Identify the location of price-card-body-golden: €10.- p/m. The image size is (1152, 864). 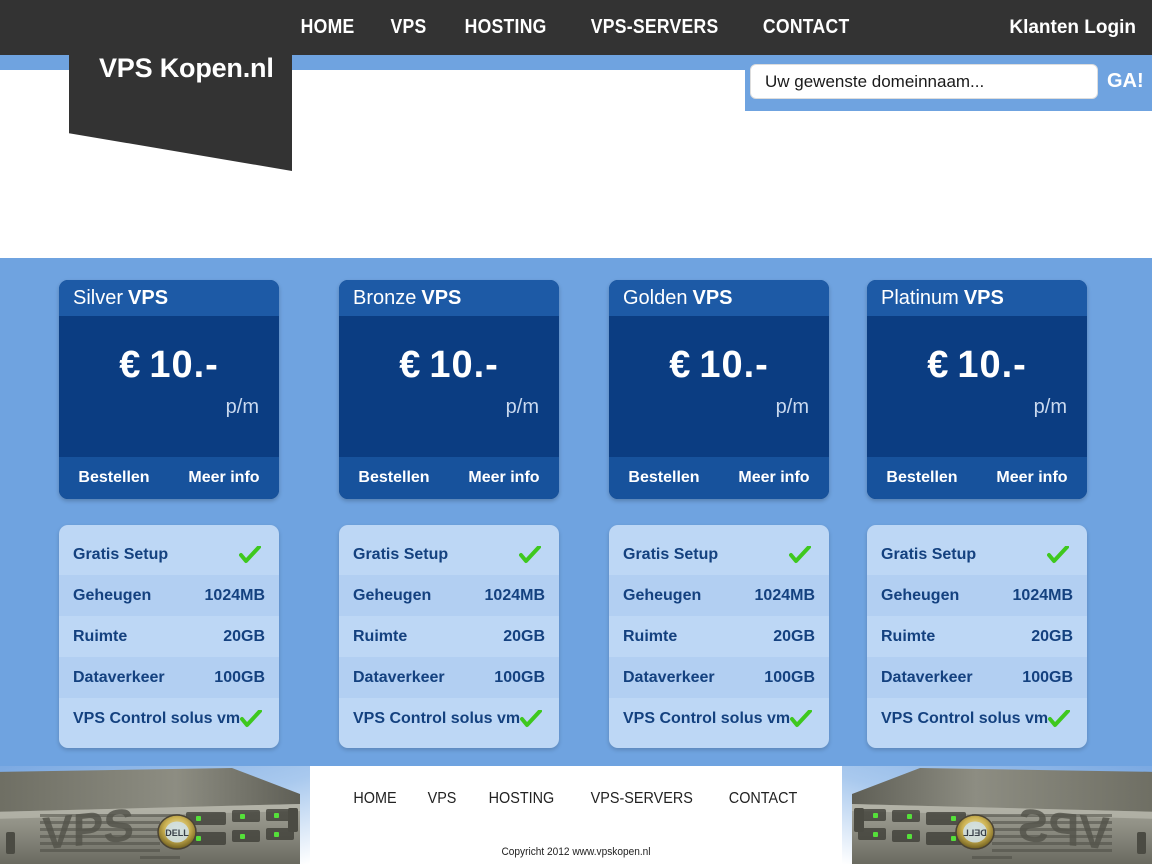
(719, 386).